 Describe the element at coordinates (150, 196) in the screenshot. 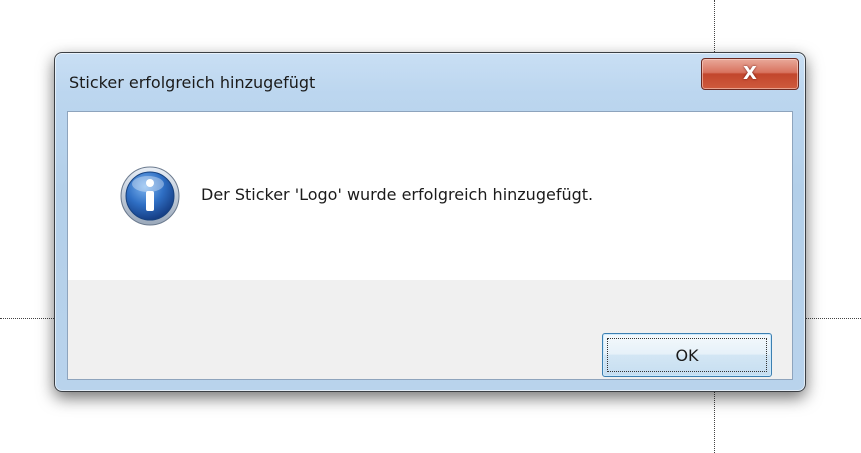

I see `info-icon` at that location.